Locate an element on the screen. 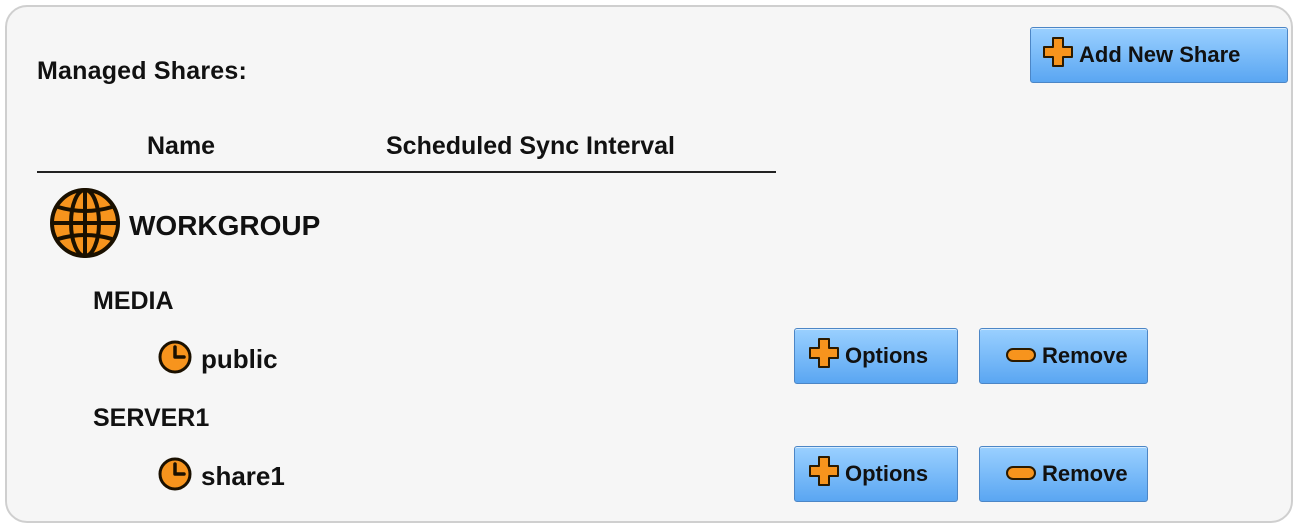  remove-button-public: Remove is located at coordinates (1063, 356).